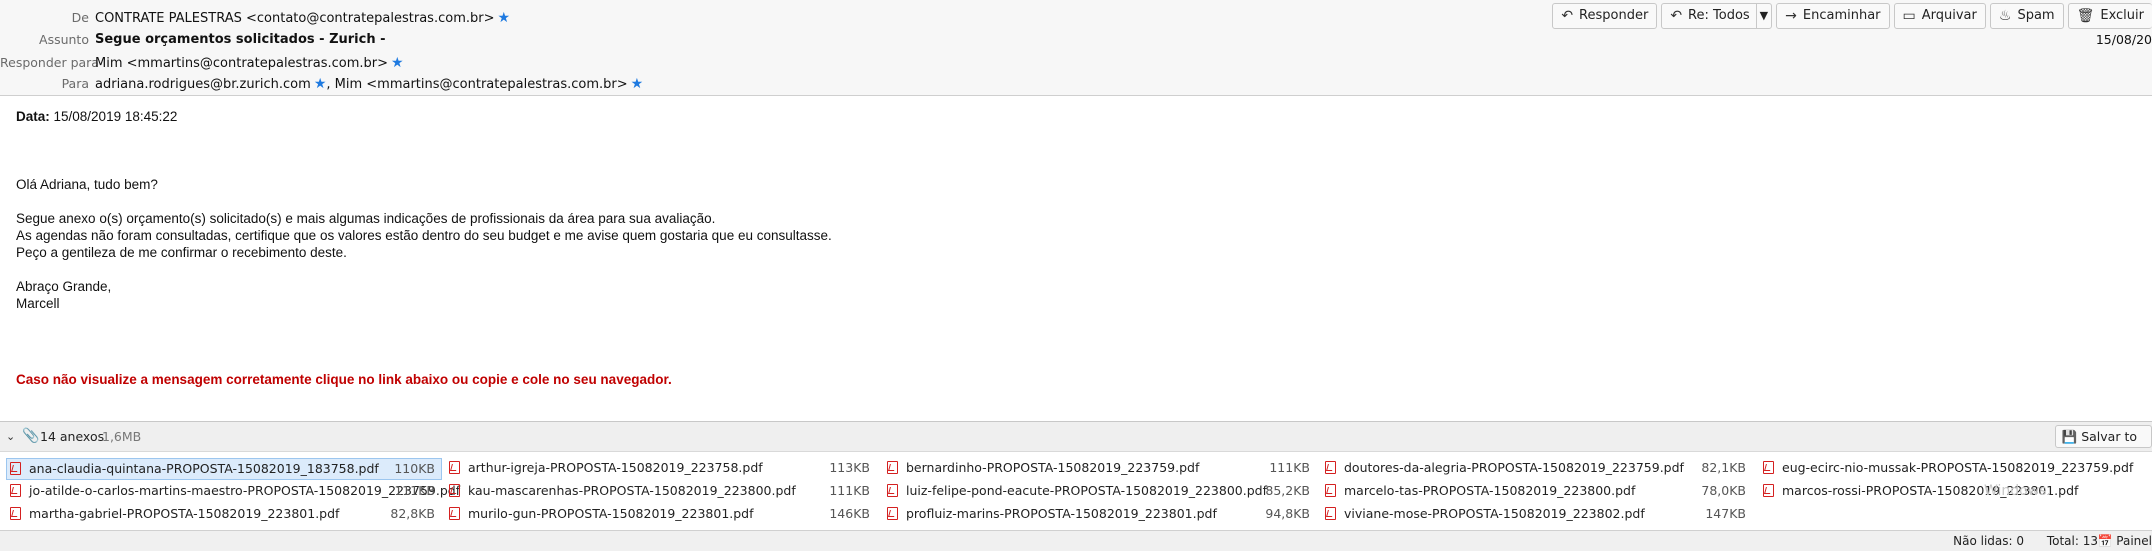 The width and height of the screenshot is (2152, 551). What do you see at coordinates (2122, 16) in the screenshot?
I see `delete-label: Excluir` at bounding box center [2122, 16].